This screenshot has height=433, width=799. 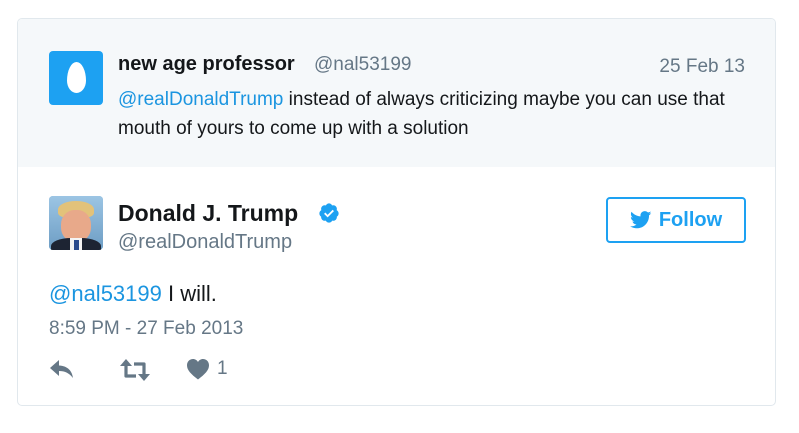 I want to click on retweet-button, so click(x=135, y=370).